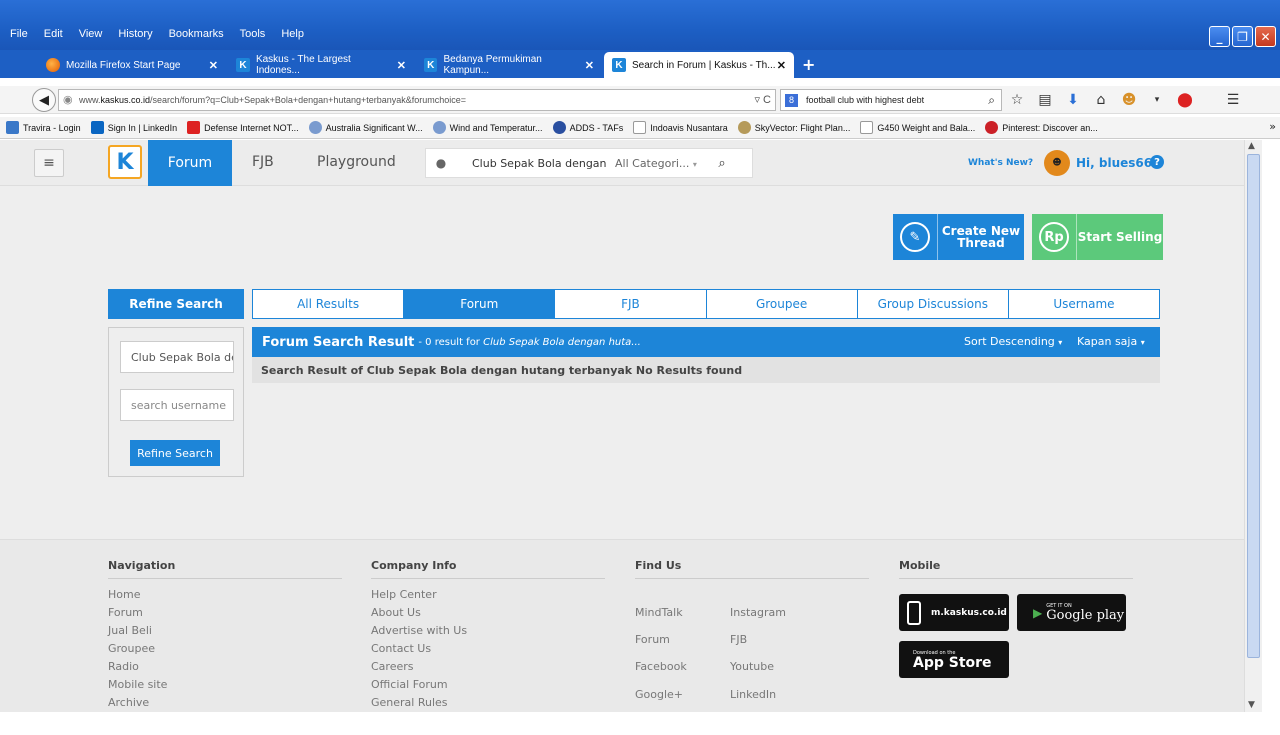  Describe the element at coordinates (752, 666) in the screenshot. I see `footer-link: Youtube` at that location.